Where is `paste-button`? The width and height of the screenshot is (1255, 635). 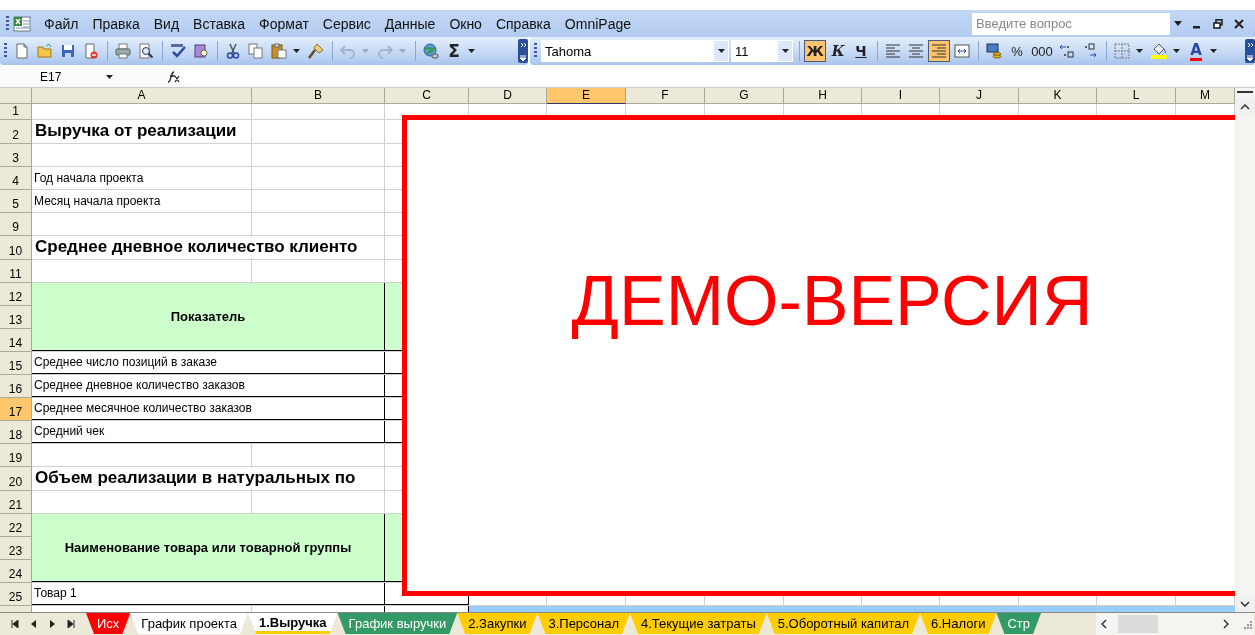 paste-button is located at coordinates (279, 51).